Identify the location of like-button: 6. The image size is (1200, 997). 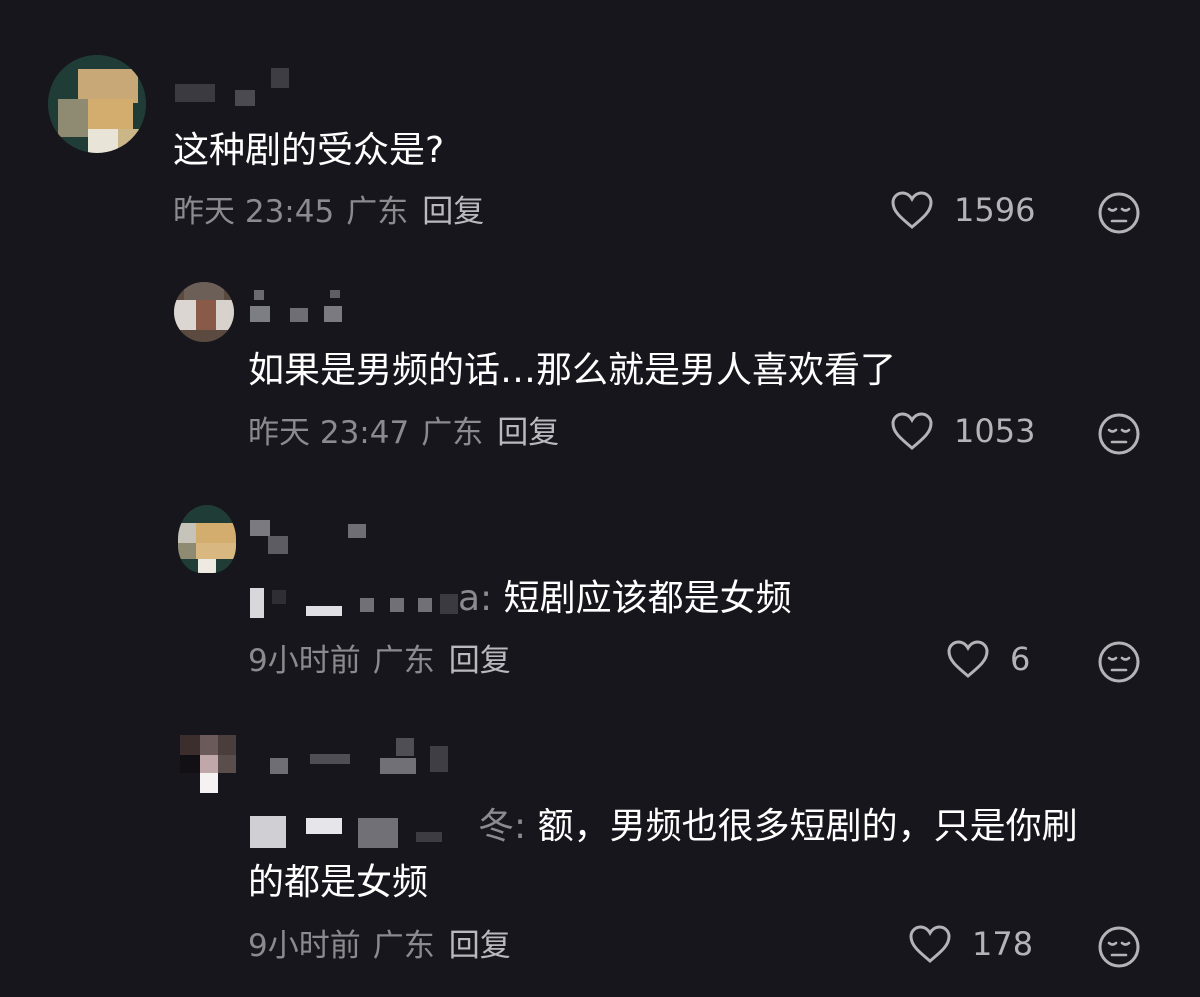
(988, 659).